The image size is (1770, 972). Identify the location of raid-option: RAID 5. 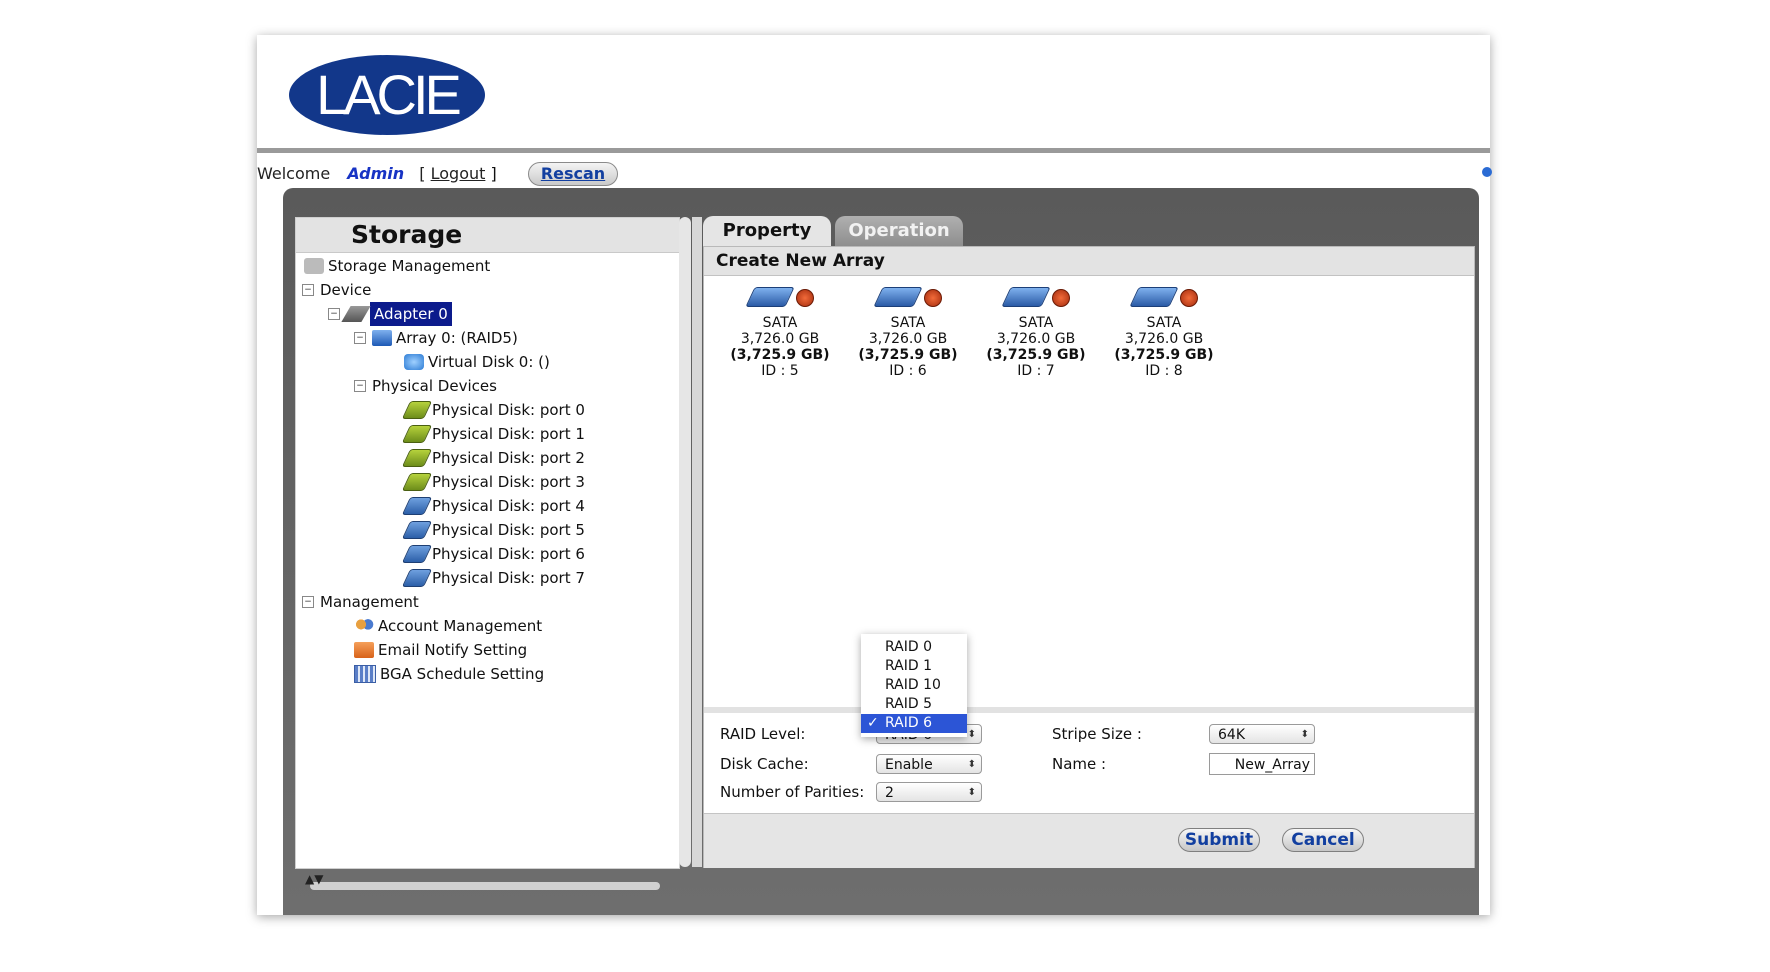
(914, 704).